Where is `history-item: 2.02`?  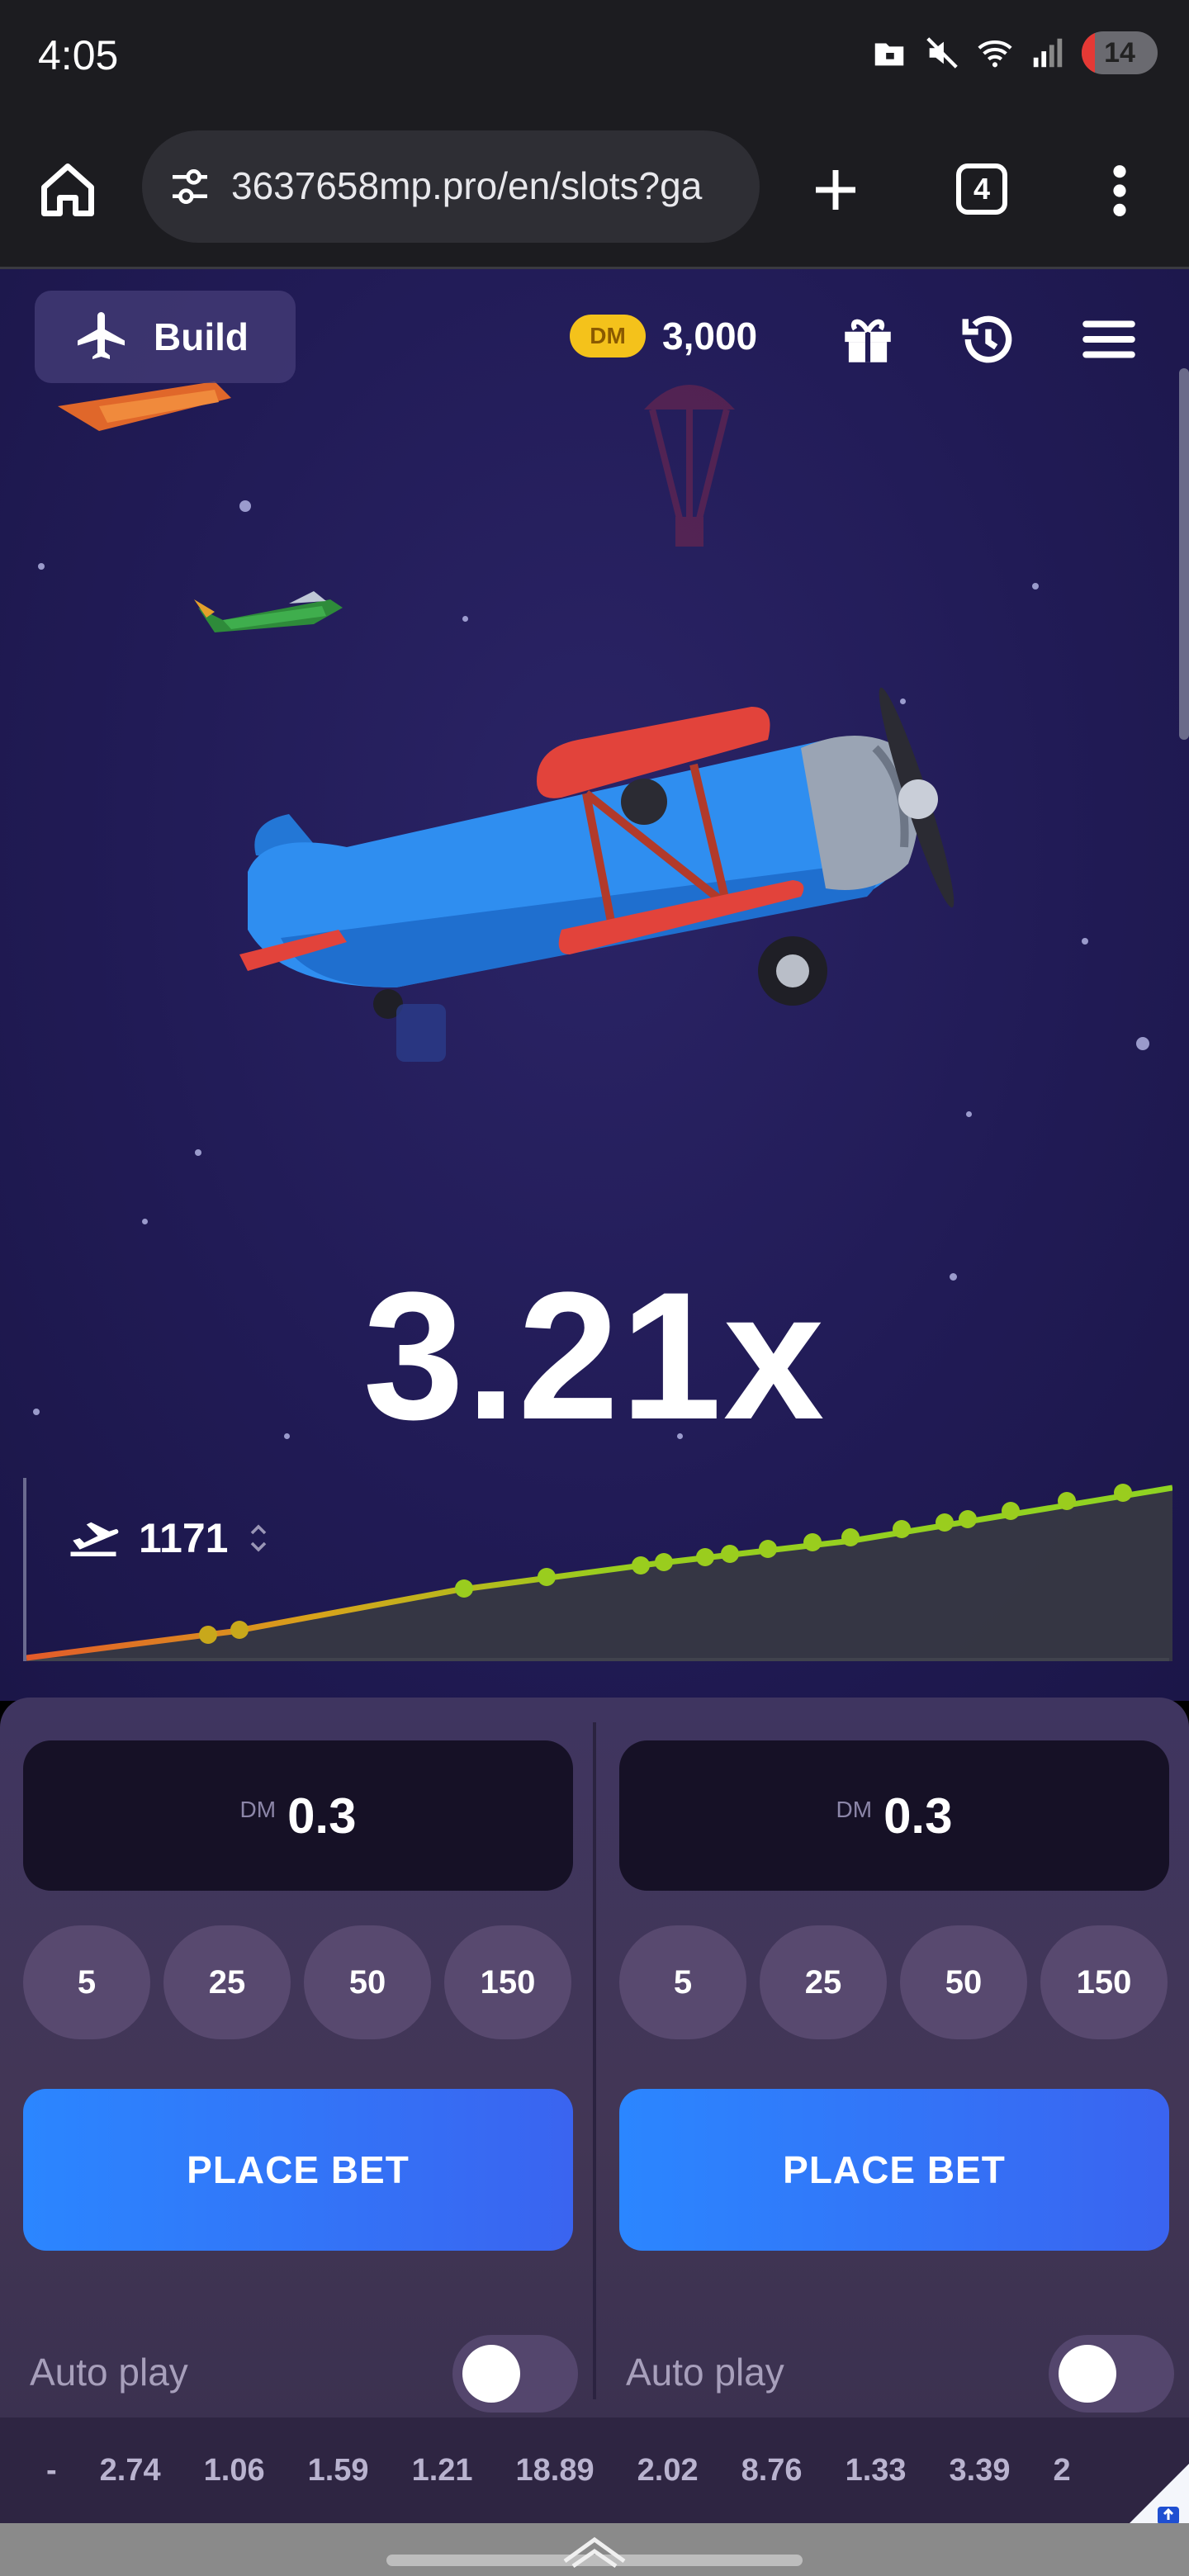 history-item: 2.02 is located at coordinates (668, 2470).